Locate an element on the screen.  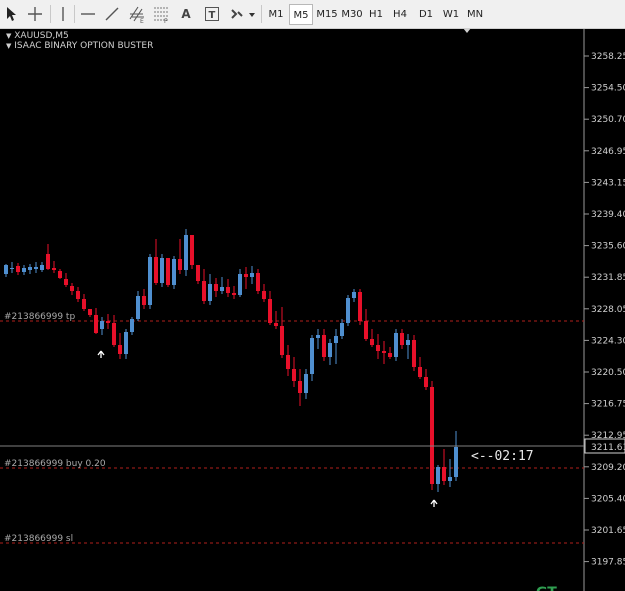
vertical-line-icon is located at coordinates (63, 14).